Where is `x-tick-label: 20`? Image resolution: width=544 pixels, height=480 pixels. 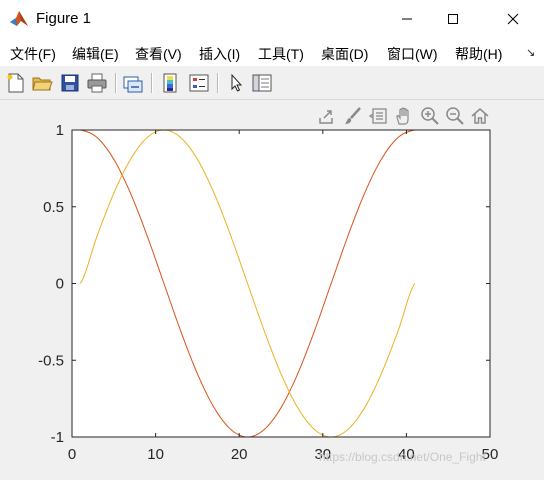
x-tick-label: 20 is located at coordinates (239, 454).